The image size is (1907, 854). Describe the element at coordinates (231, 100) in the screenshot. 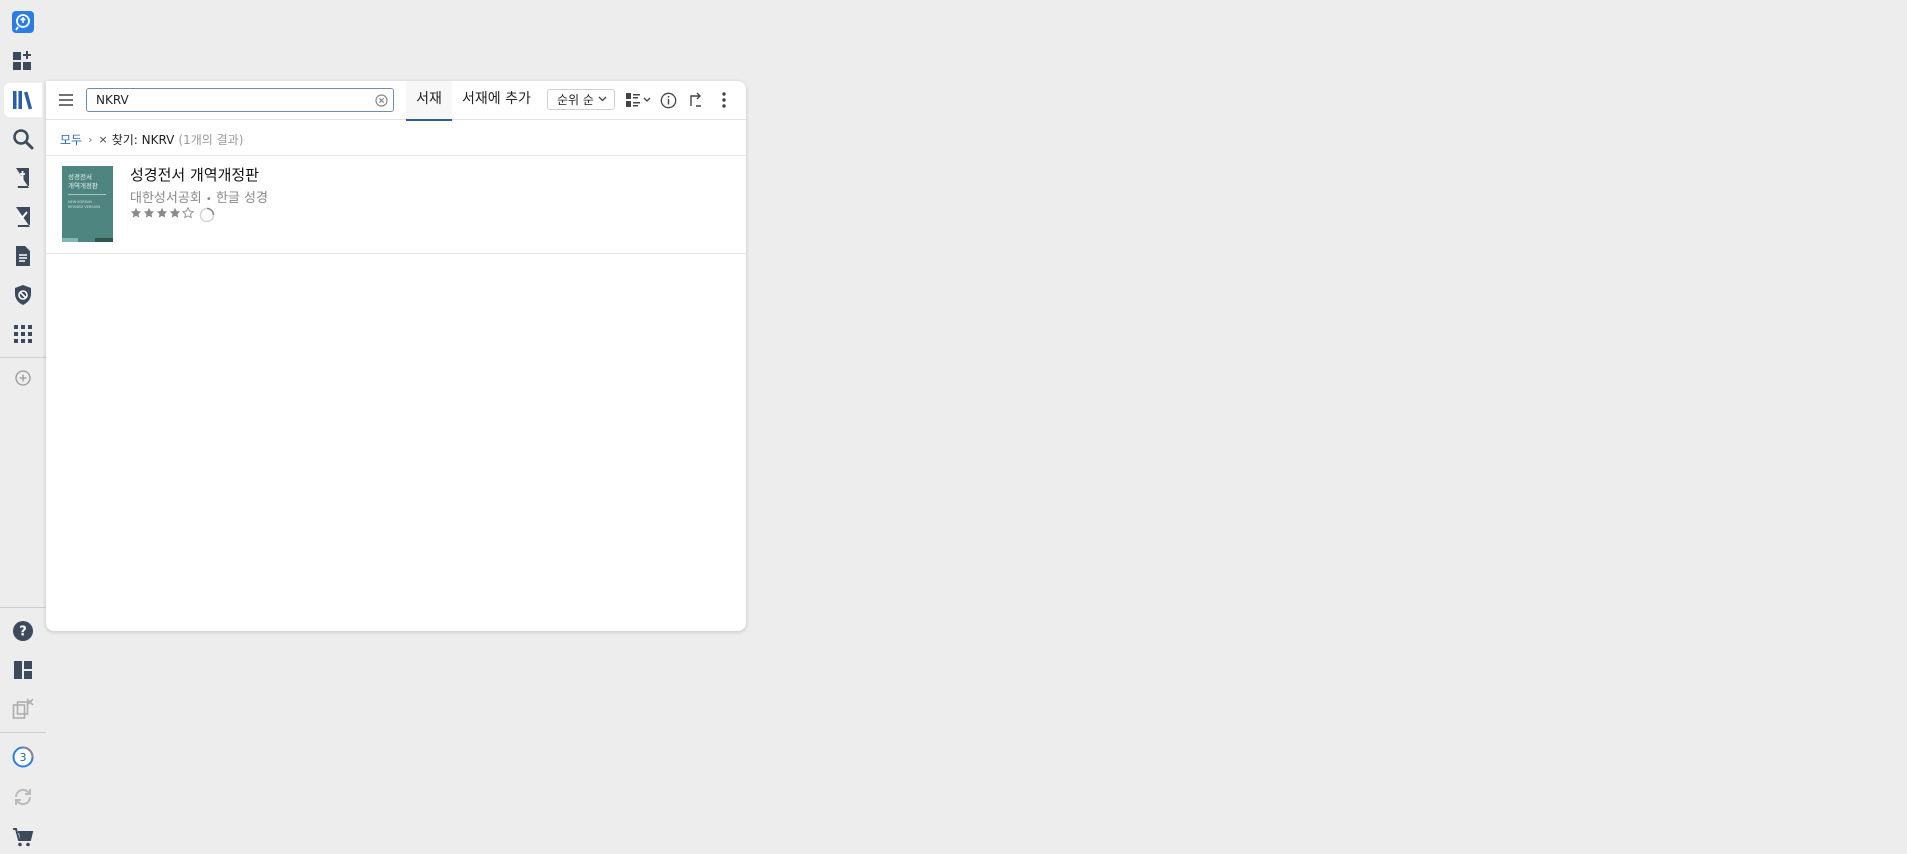

I see `search-input` at that location.